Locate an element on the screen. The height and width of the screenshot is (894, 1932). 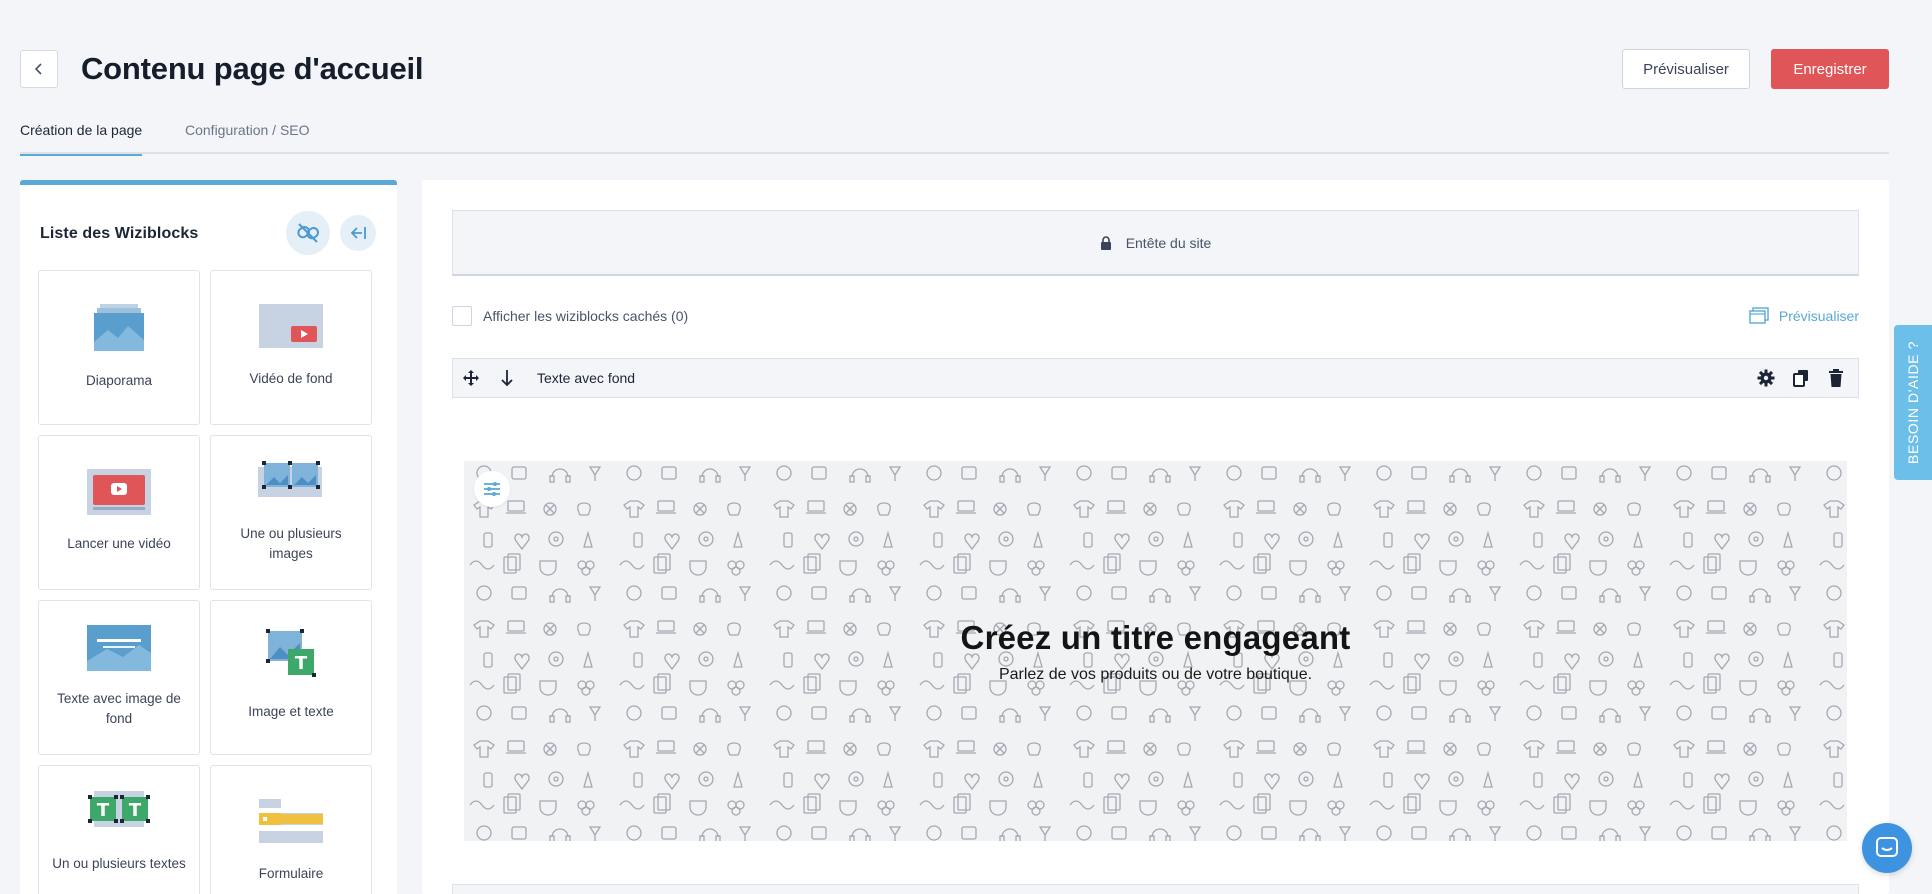
unlink-icon is located at coordinates (308, 233).